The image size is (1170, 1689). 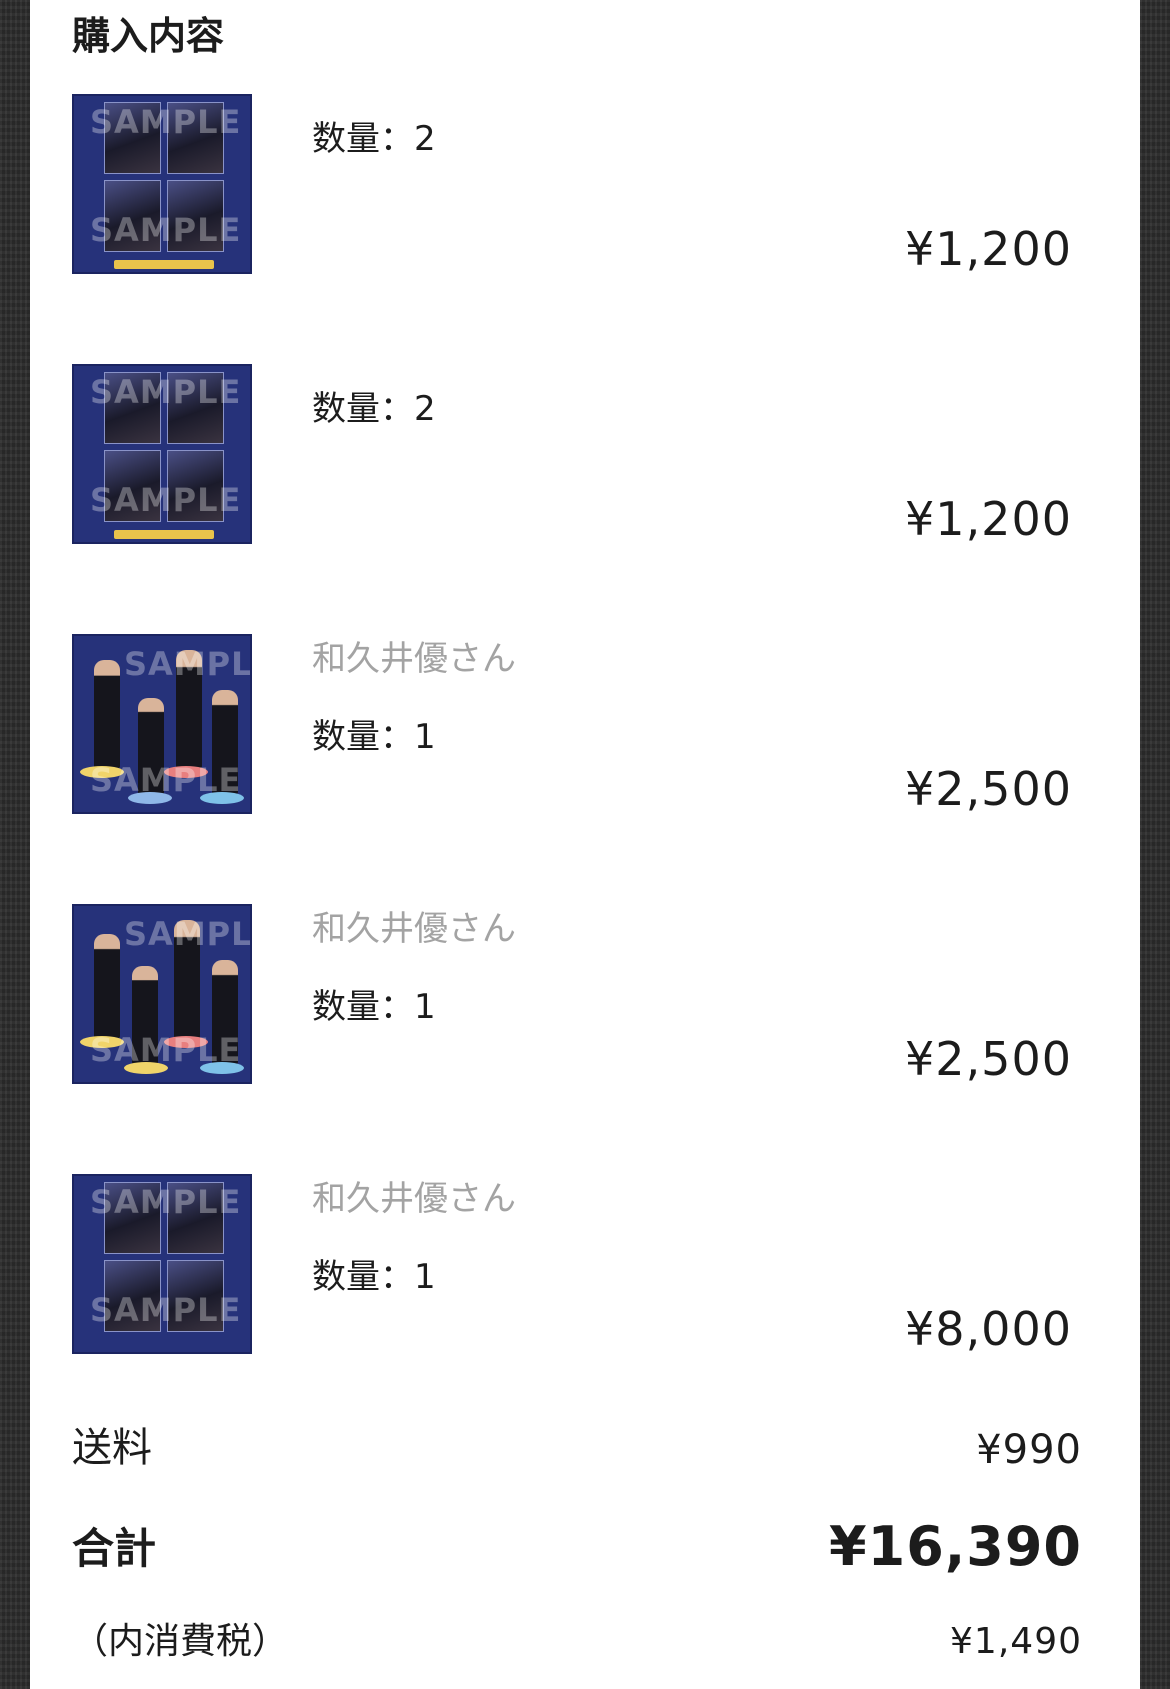 I want to click on shipping-row: 送料 ¥990, so click(x=577, y=1448).